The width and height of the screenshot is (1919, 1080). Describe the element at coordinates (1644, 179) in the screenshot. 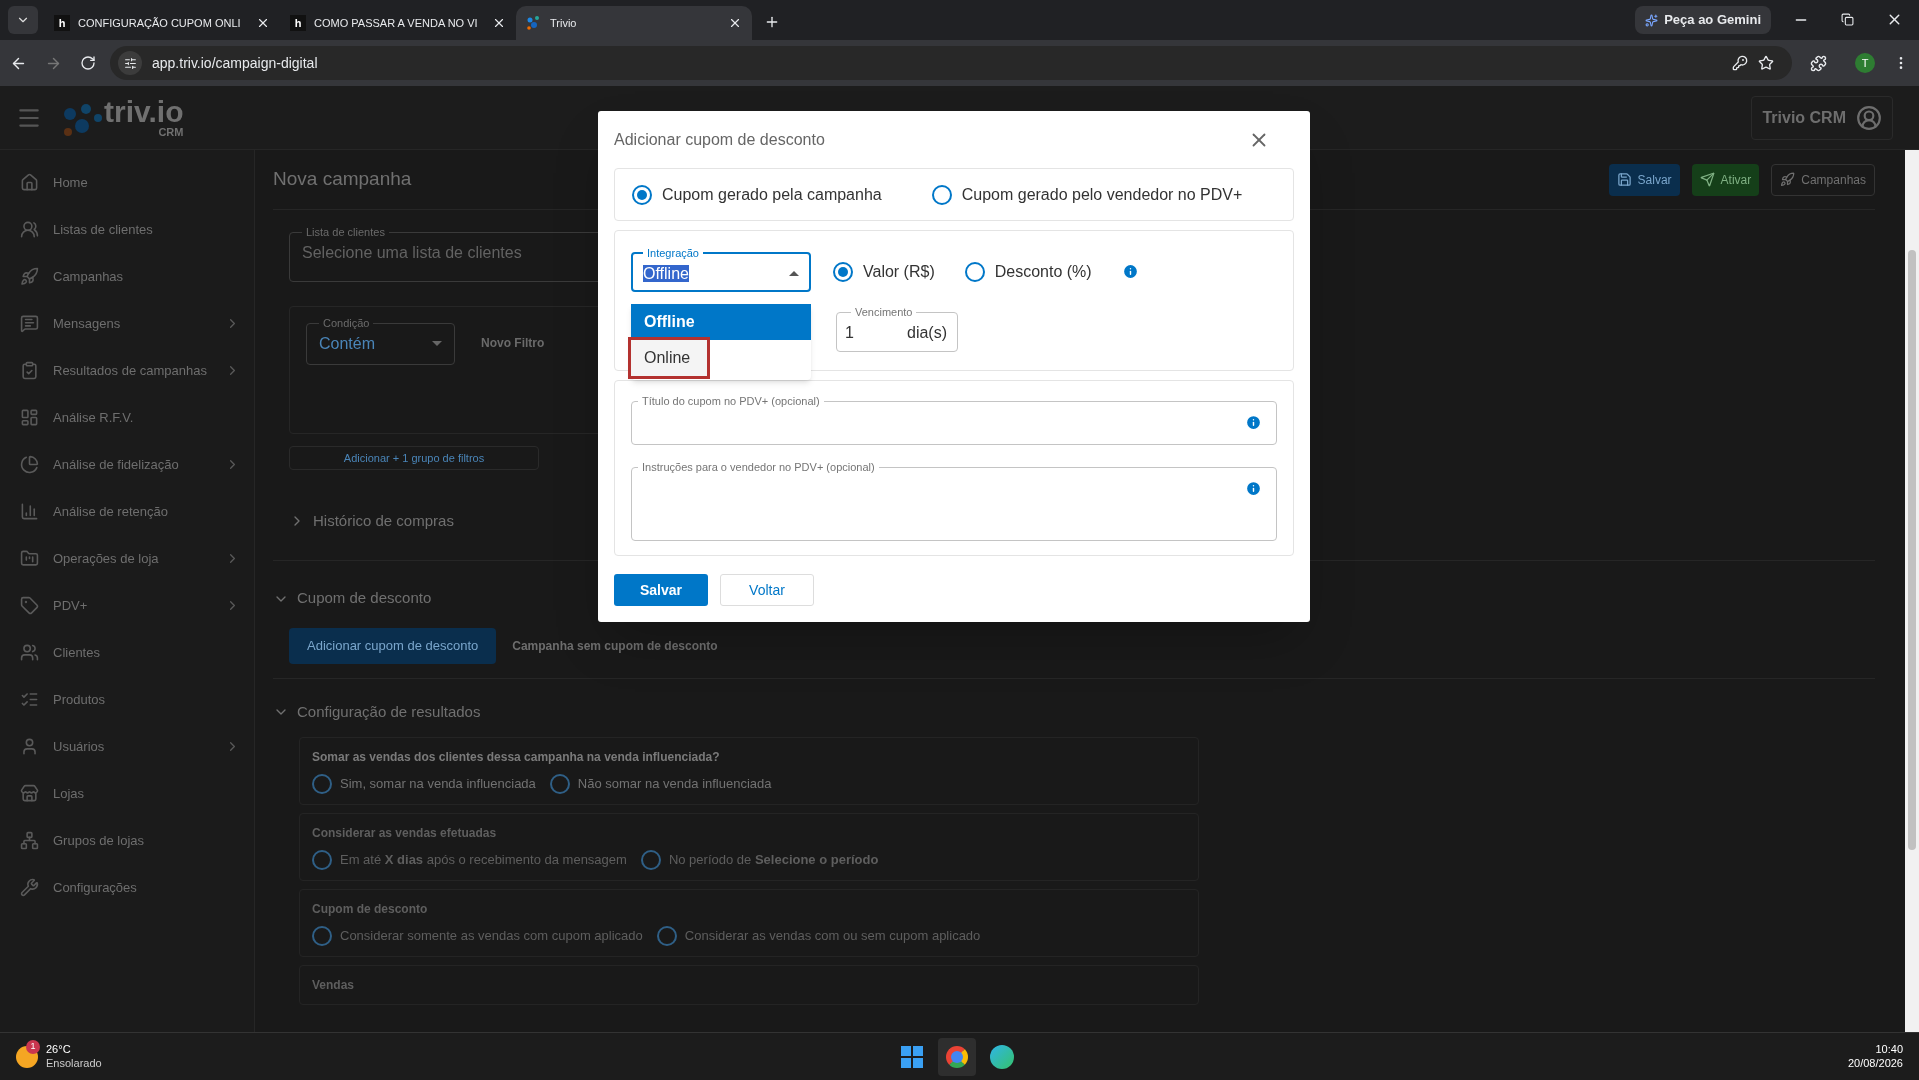

I see `action-button: Salvar` at that location.